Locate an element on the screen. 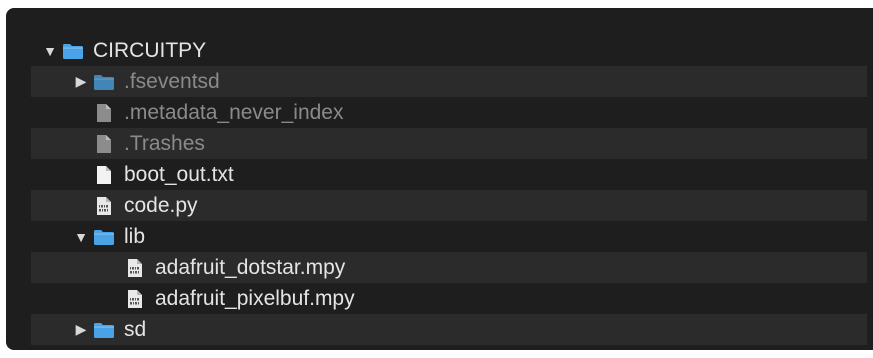  tree-item-label: code.py is located at coordinates (161, 205).